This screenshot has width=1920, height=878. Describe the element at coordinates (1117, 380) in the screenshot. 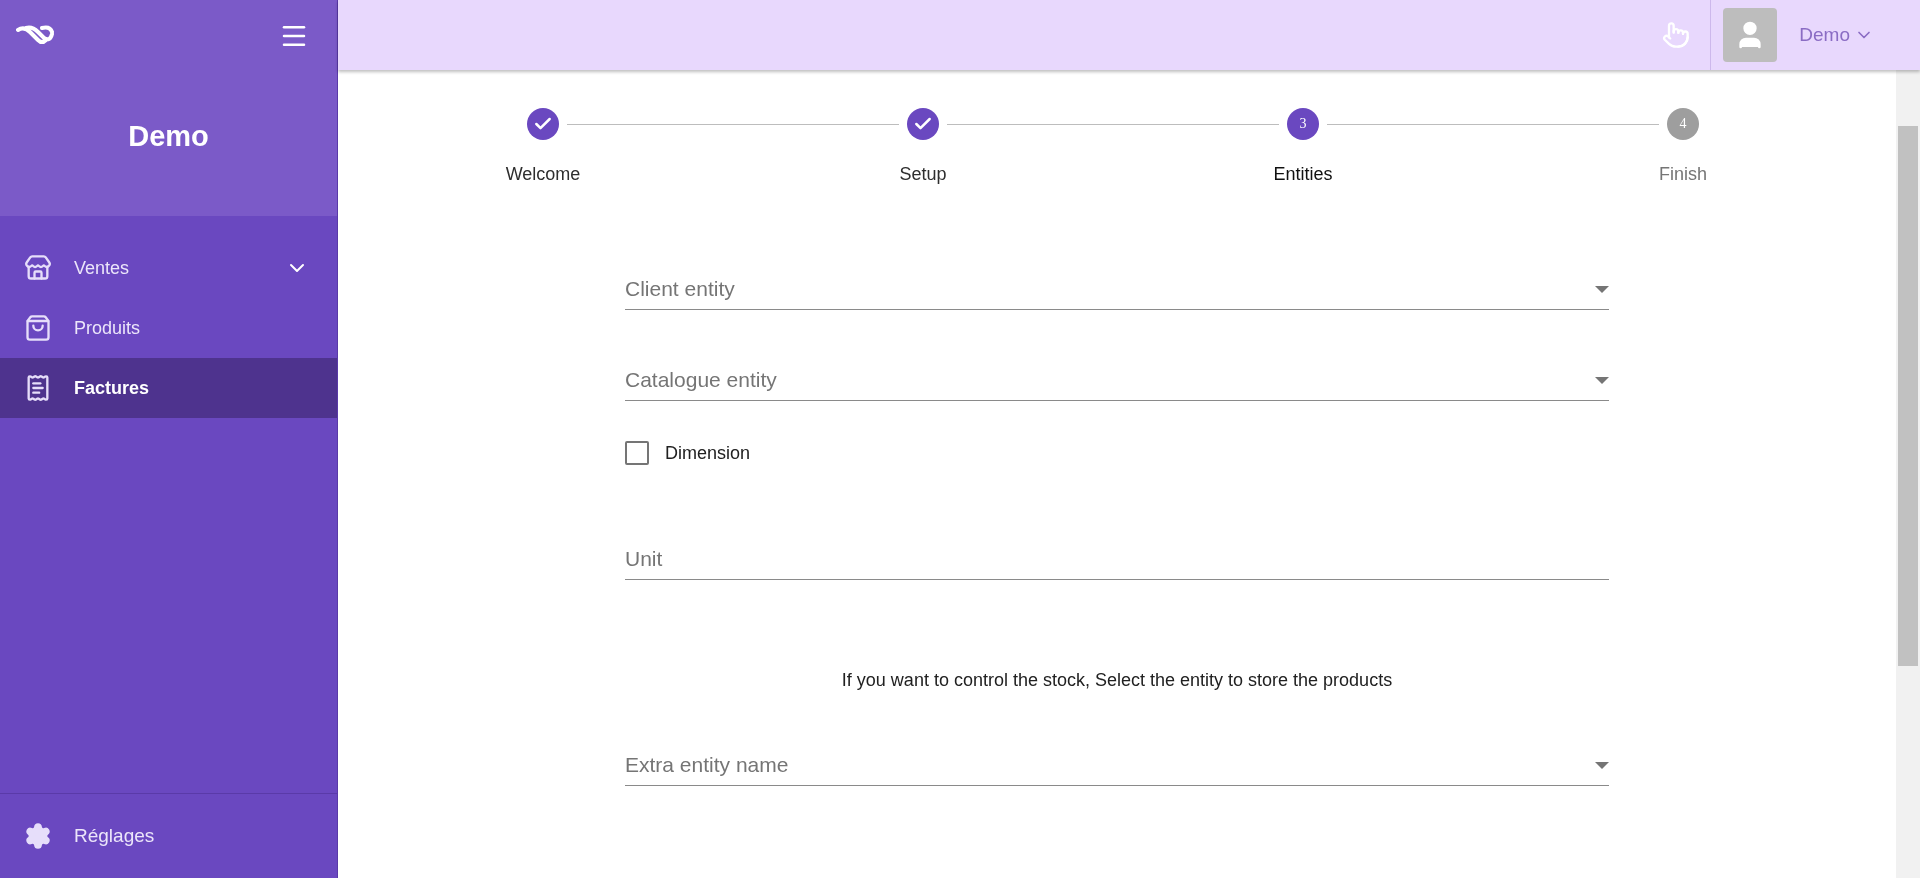

I see `select-field: Catalogue entity` at that location.